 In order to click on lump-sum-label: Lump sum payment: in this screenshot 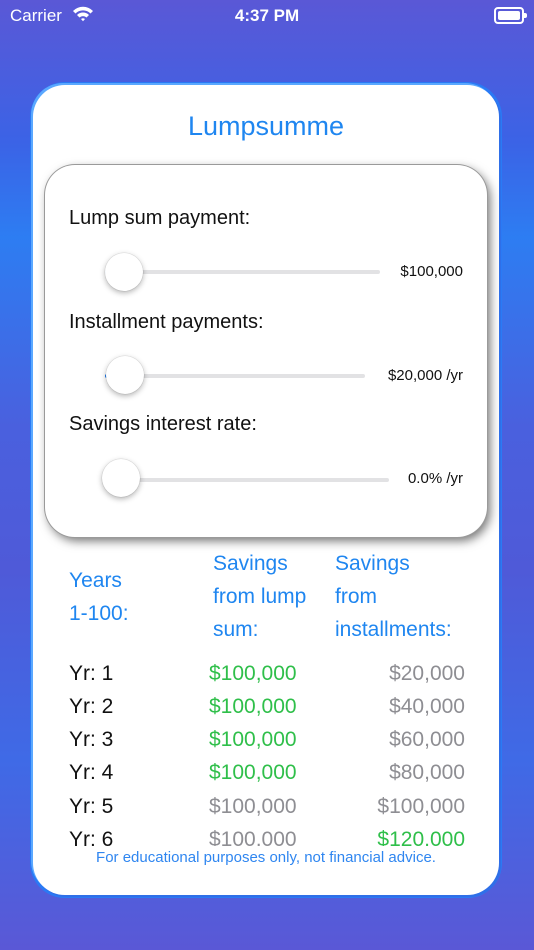, I will do `click(160, 218)`.